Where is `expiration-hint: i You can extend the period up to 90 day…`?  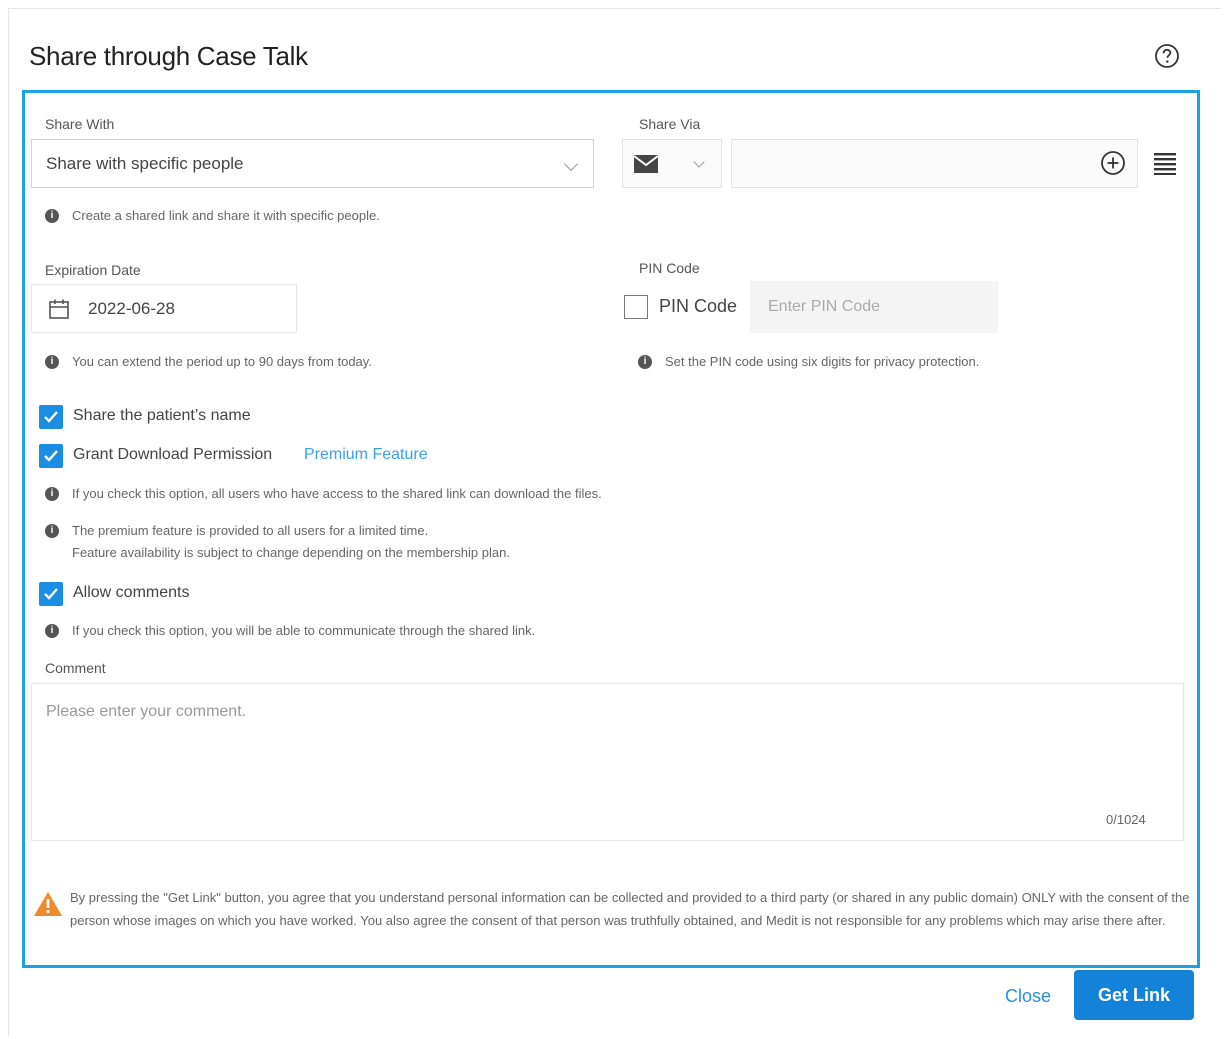 expiration-hint: i You can extend the period up to 90 day… is located at coordinates (208, 362).